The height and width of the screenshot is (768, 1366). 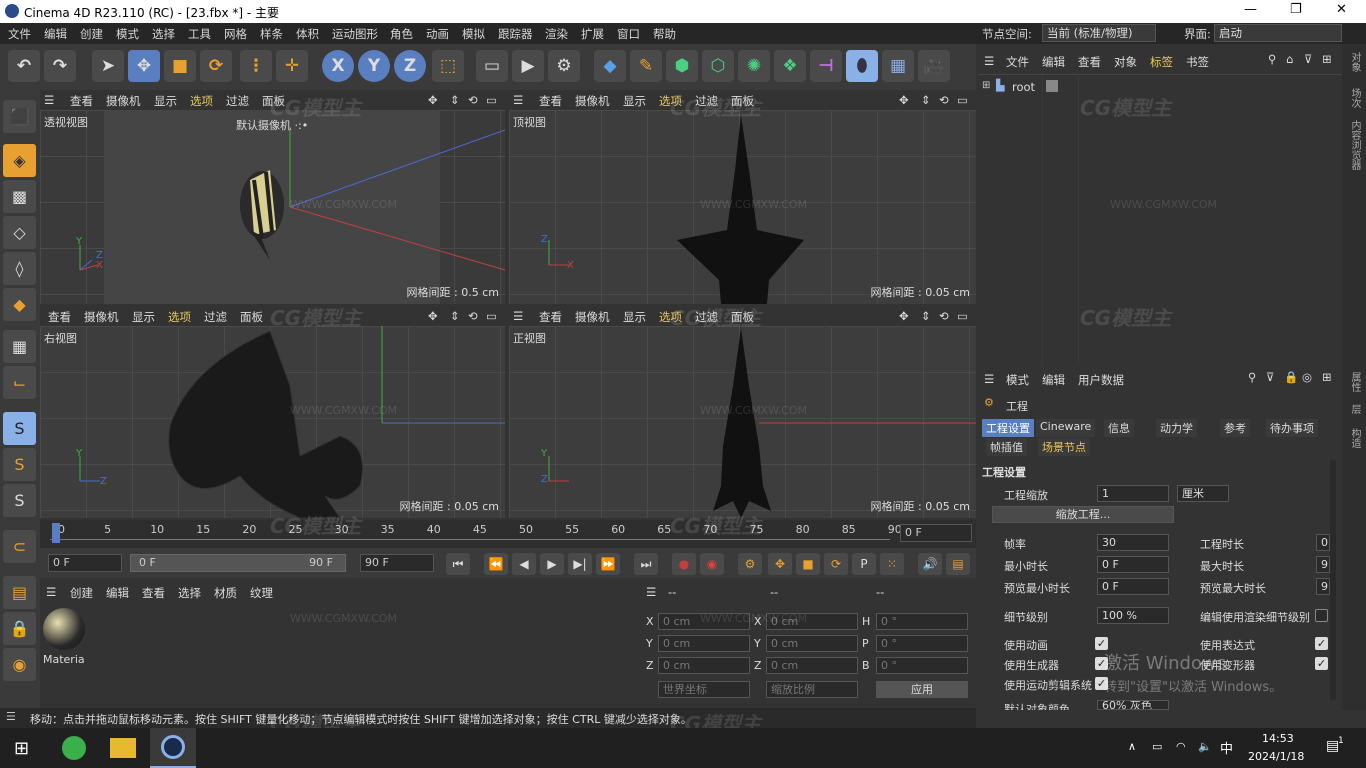 What do you see at coordinates (958, 564) in the screenshot?
I see `film-icon: ▤` at bounding box center [958, 564].